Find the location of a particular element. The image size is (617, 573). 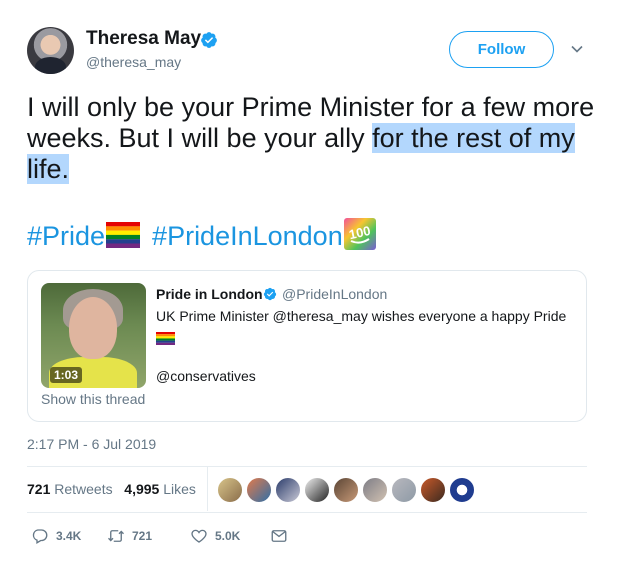

reply-icon is located at coordinates (40, 536).